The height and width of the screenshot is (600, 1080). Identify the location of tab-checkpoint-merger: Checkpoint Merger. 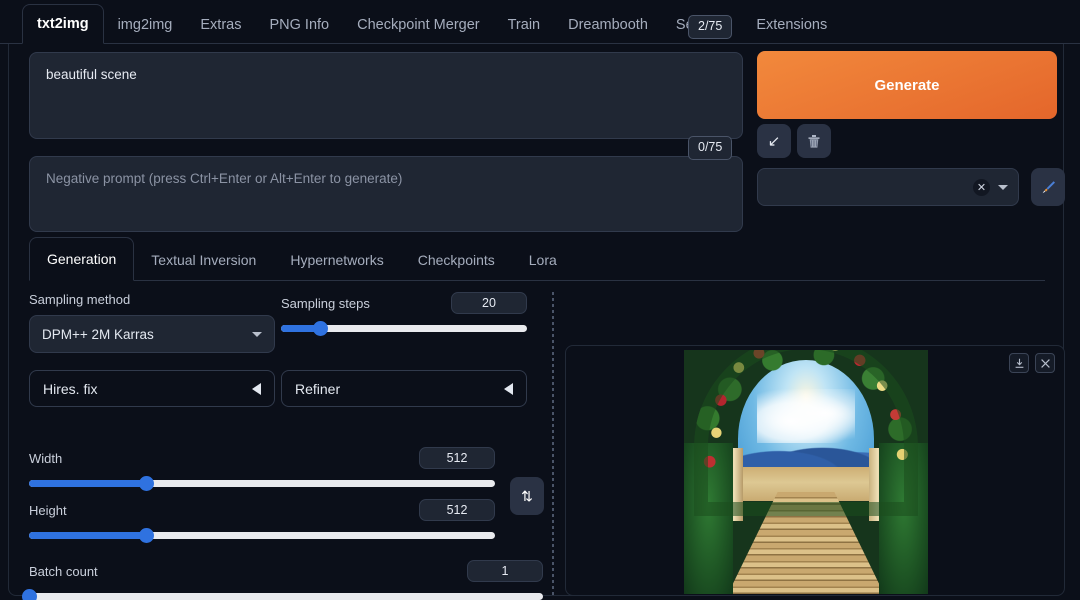
(418, 30).